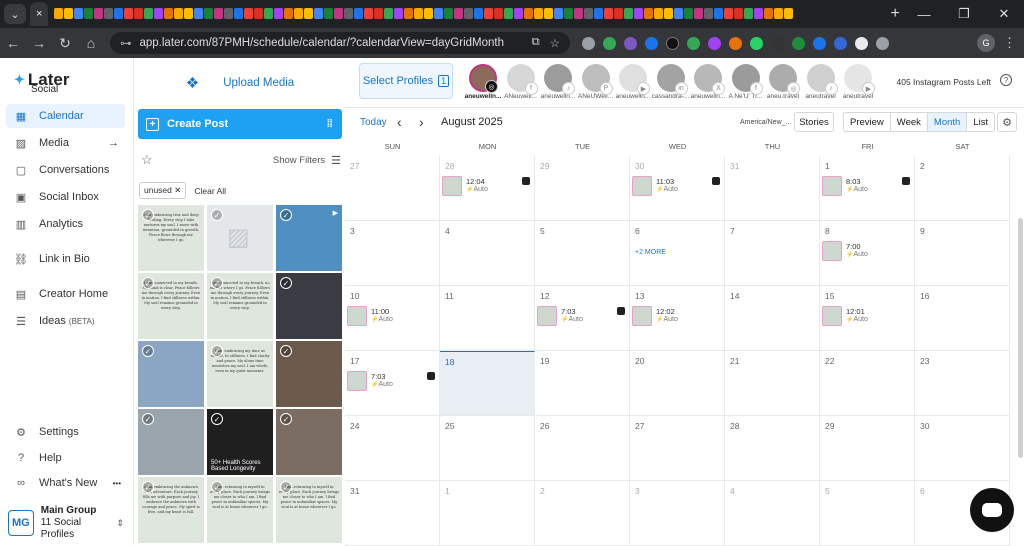  I want to click on remove-chip-icon: ✕, so click(177, 190).